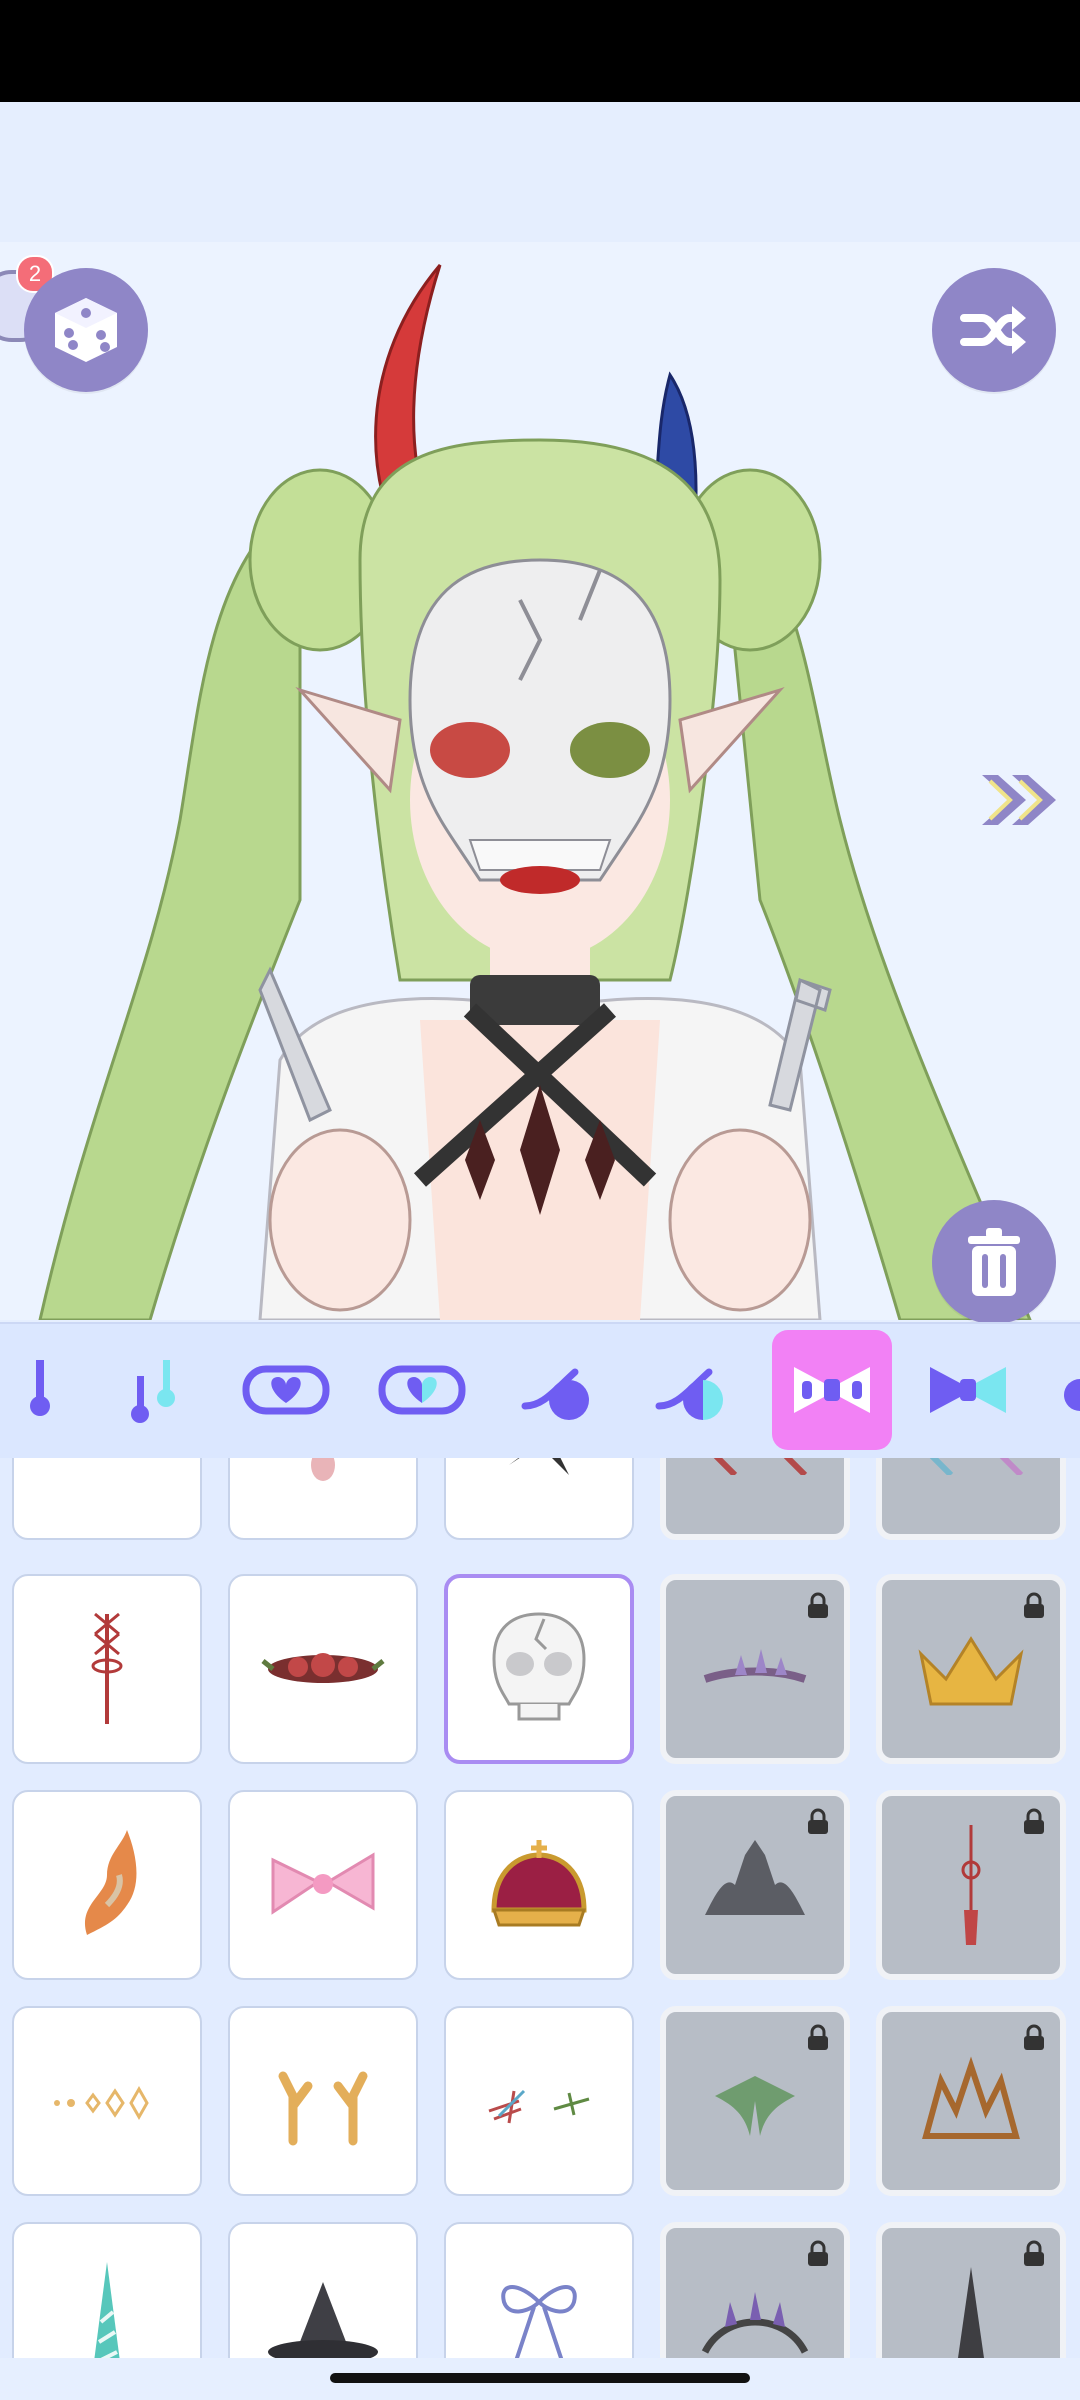  Describe the element at coordinates (539, 1666) in the screenshot. I see `skull-mask-icon` at that location.